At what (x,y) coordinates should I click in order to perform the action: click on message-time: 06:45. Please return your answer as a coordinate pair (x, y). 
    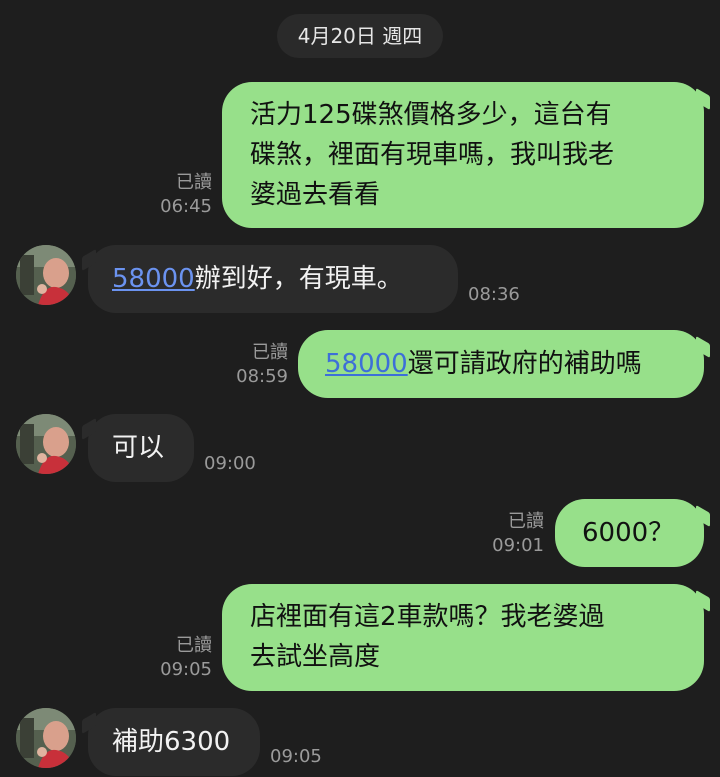
    Looking at the image, I should click on (186, 206).